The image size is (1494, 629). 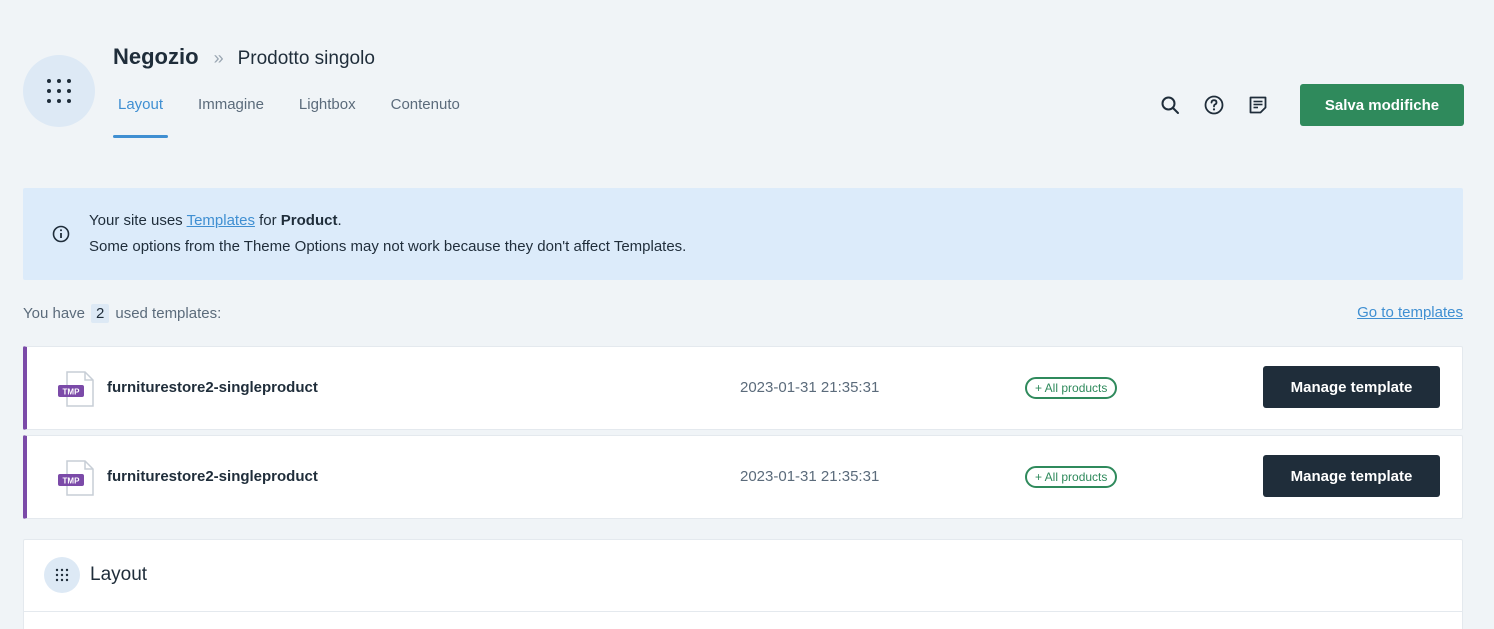 I want to click on tab-contenuto: Contenuto, so click(x=425, y=115).